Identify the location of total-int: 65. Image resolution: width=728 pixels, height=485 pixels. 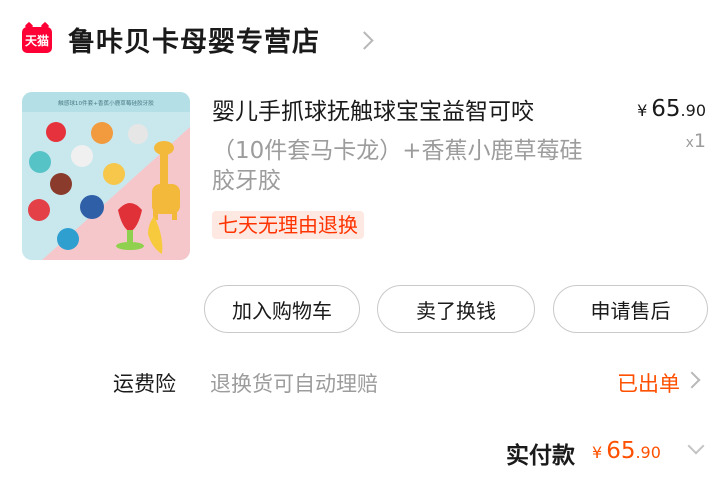
(621, 451).